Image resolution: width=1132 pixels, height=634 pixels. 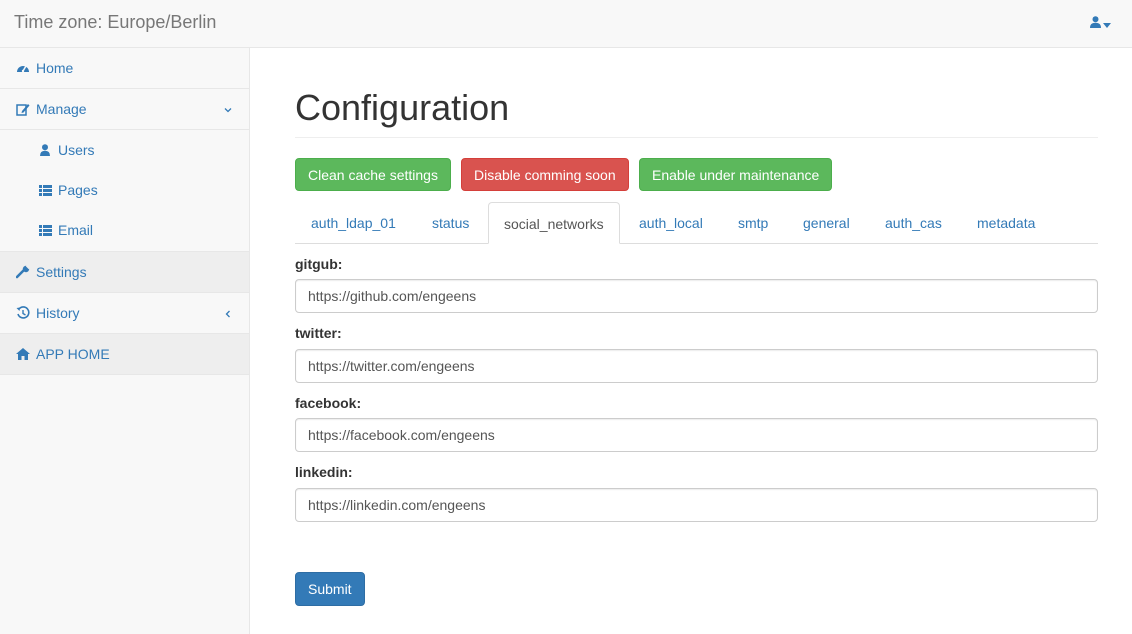 What do you see at coordinates (228, 107) in the screenshot?
I see `chevron-down-icon` at bounding box center [228, 107].